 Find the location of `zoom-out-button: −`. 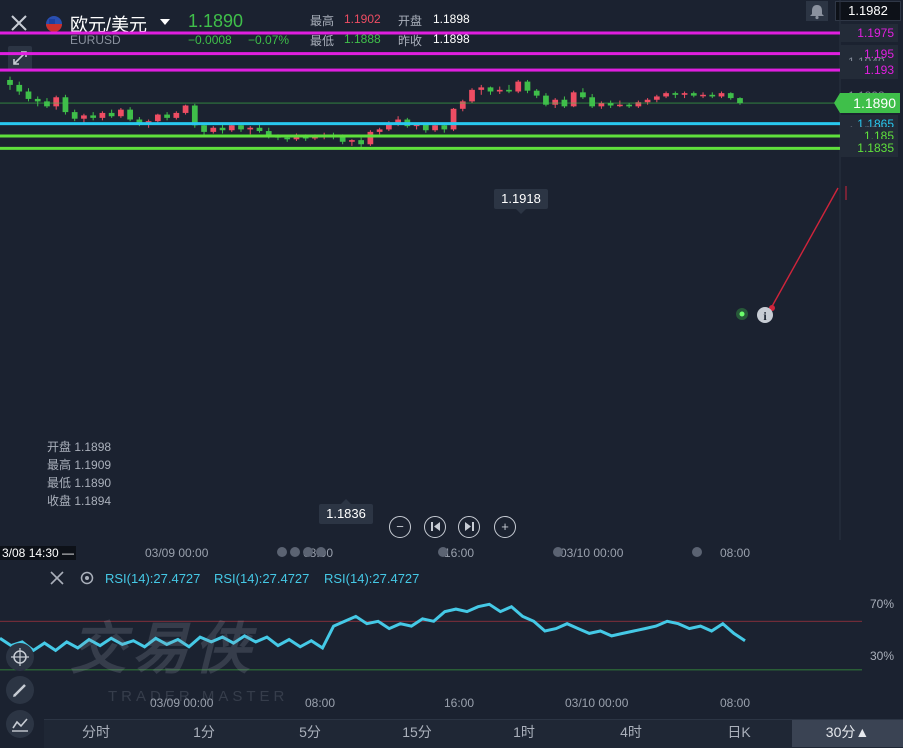

zoom-out-button: − is located at coordinates (400, 527).